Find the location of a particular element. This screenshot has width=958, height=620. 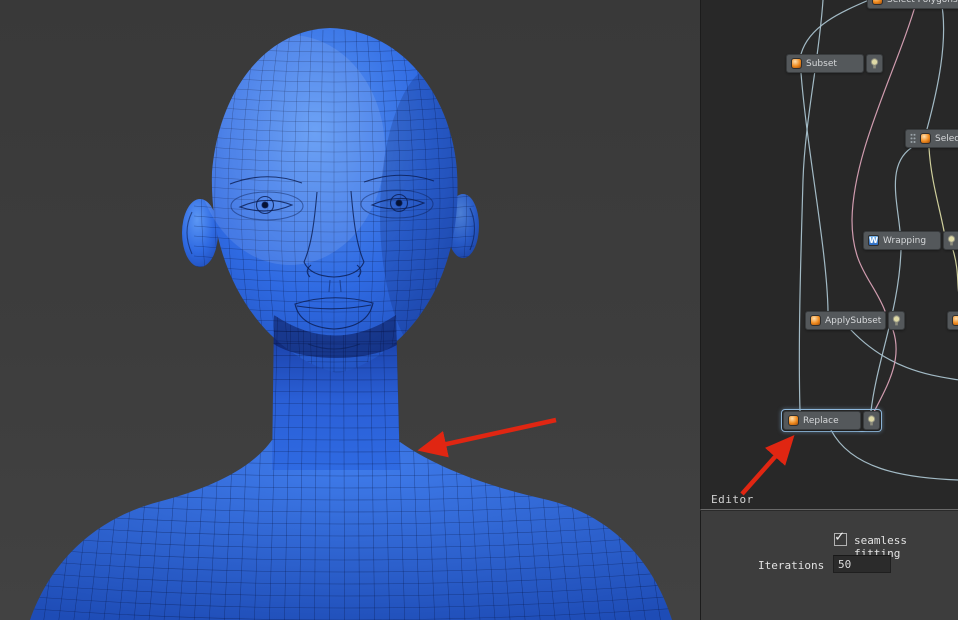

node-apply-subset: ApplySubset is located at coordinates (845, 320).